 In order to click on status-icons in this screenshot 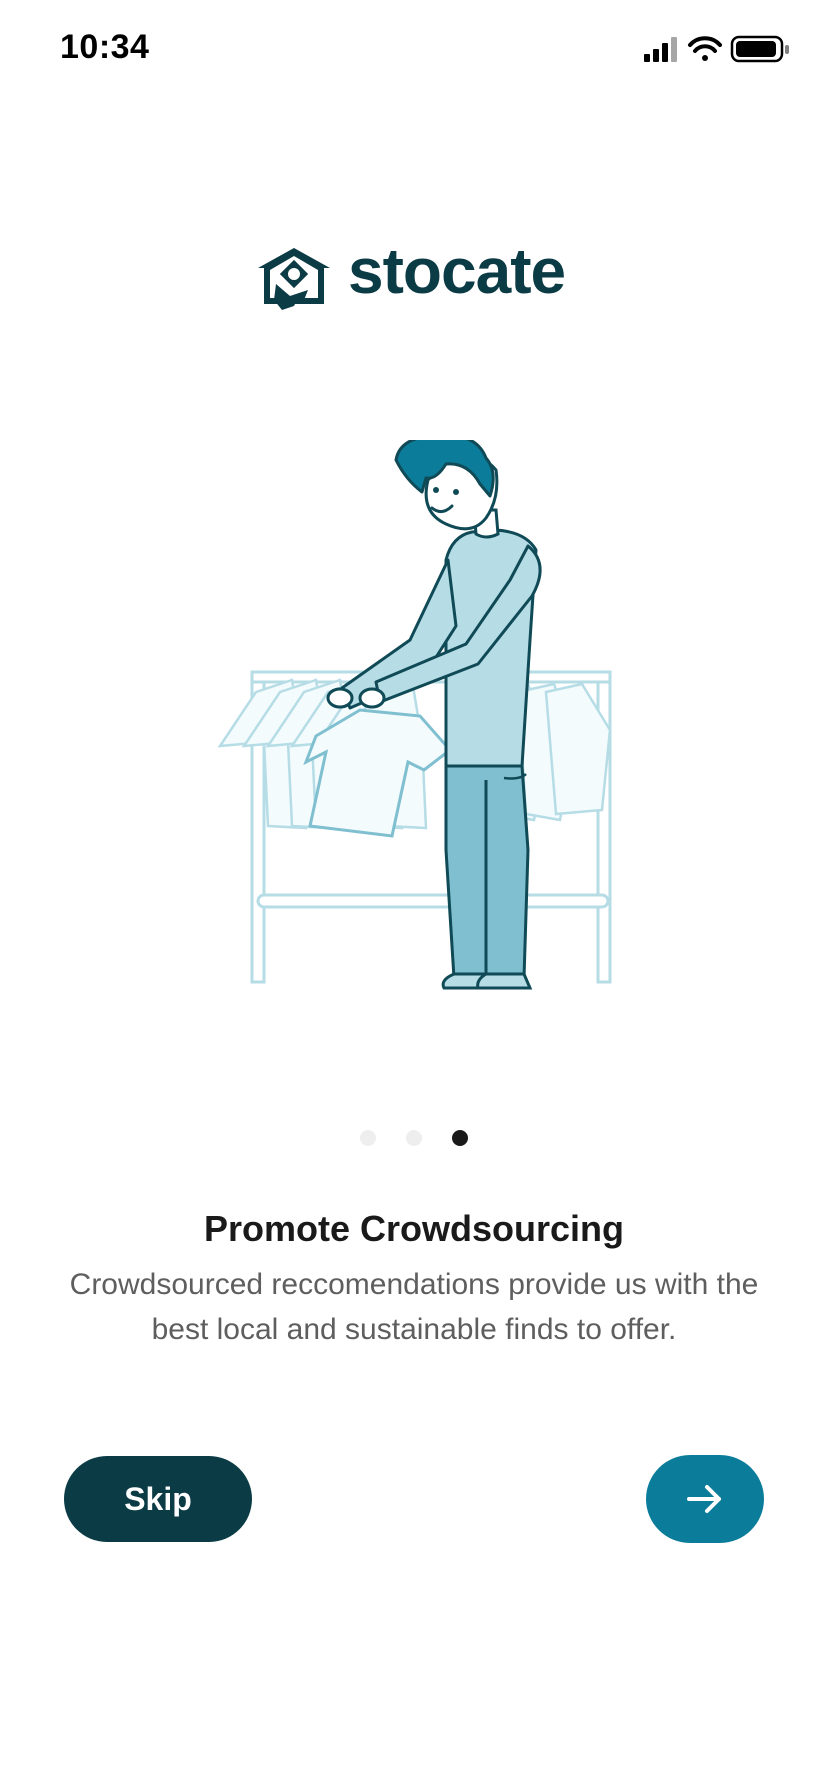, I will do `click(719, 49)`.